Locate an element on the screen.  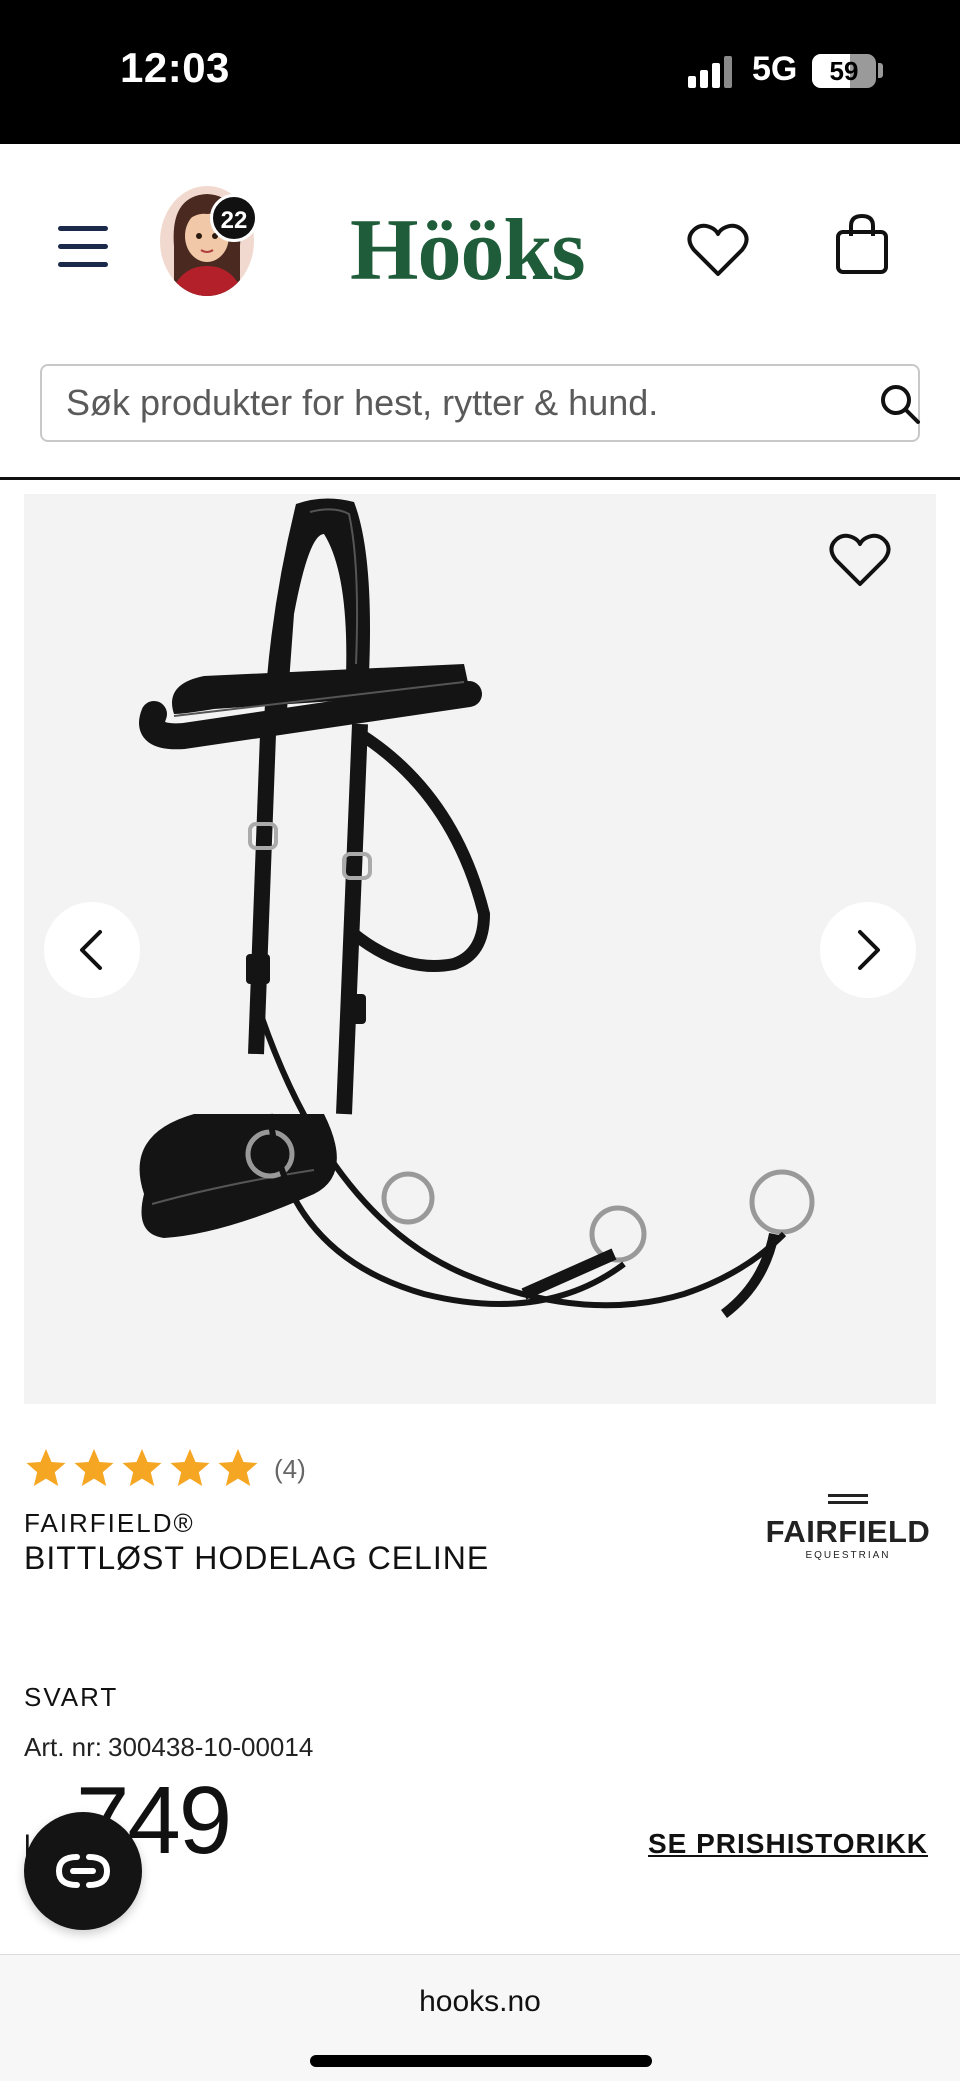
chevron-left-icon is located at coordinates (91, 950).